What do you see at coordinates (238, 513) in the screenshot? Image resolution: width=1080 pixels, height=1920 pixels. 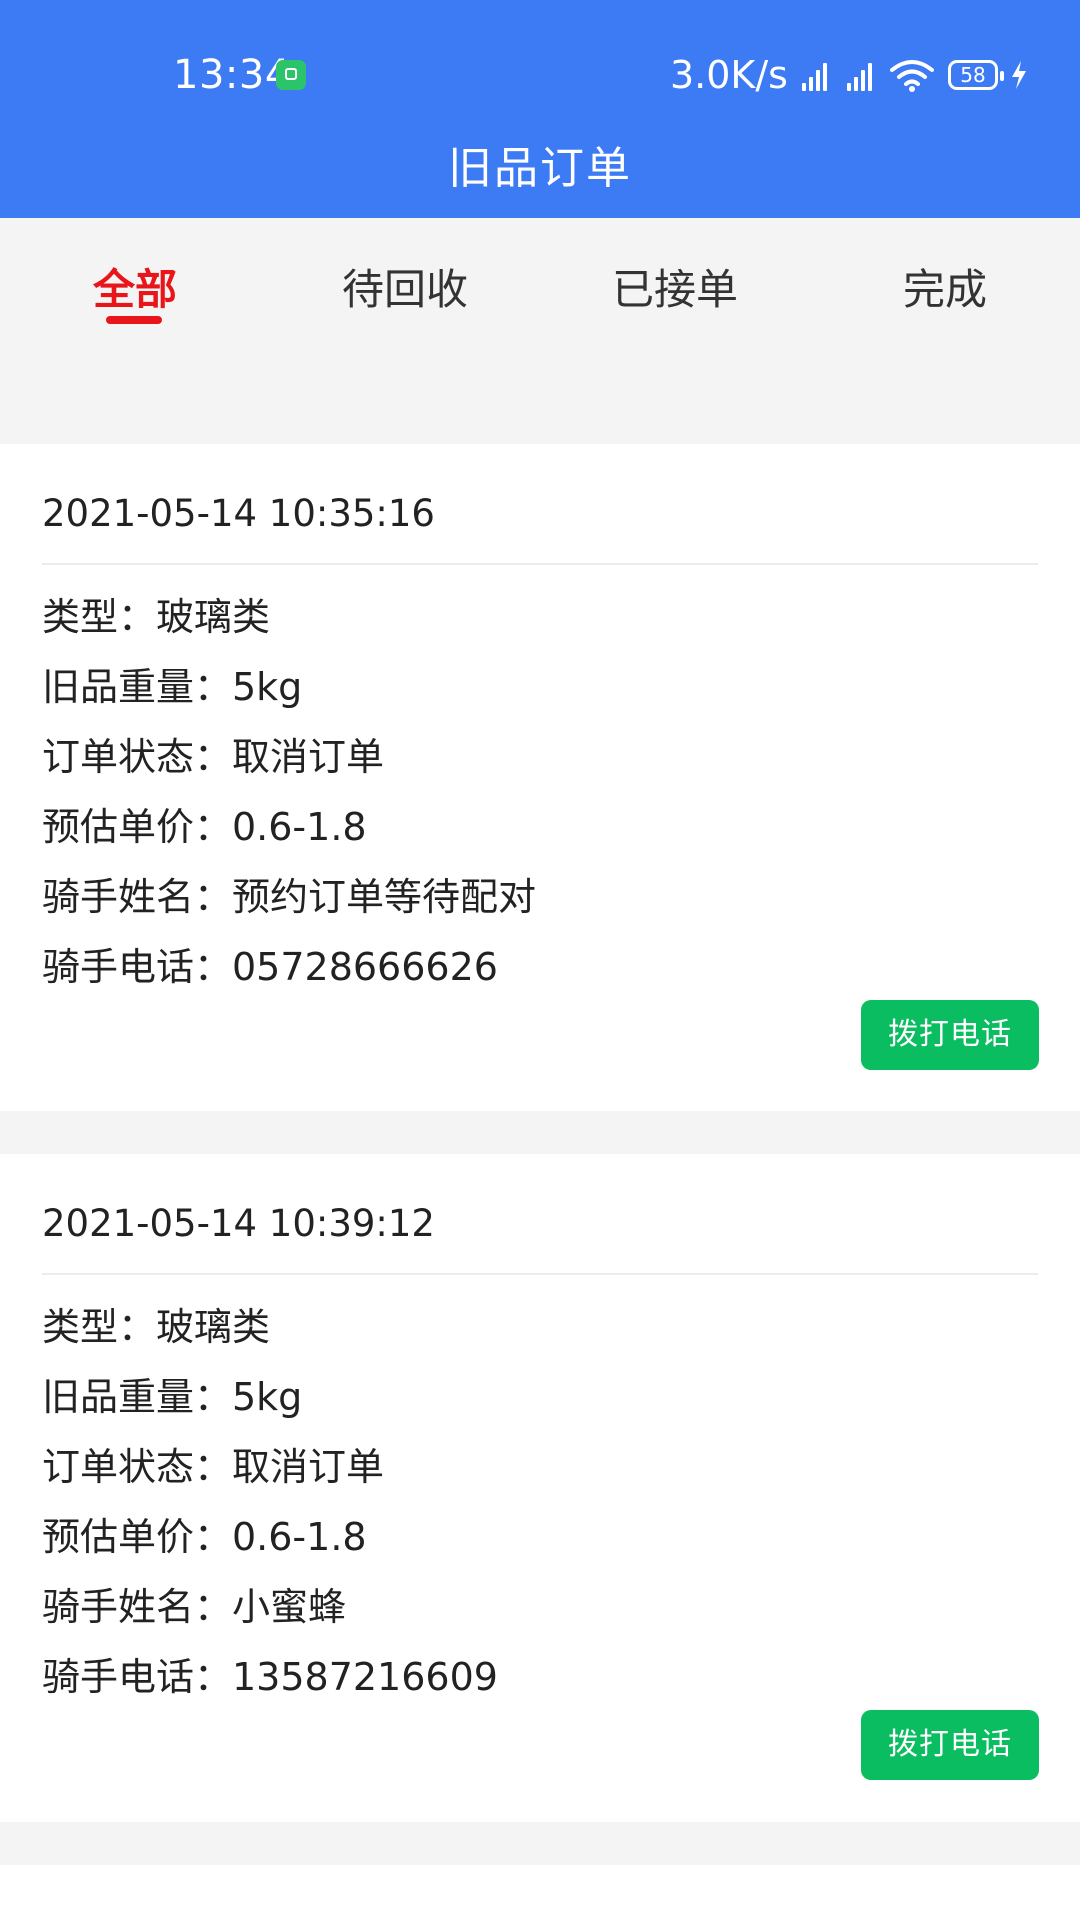 I see `order-time: 2021-05-14 10:35:16` at bounding box center [238, 513].